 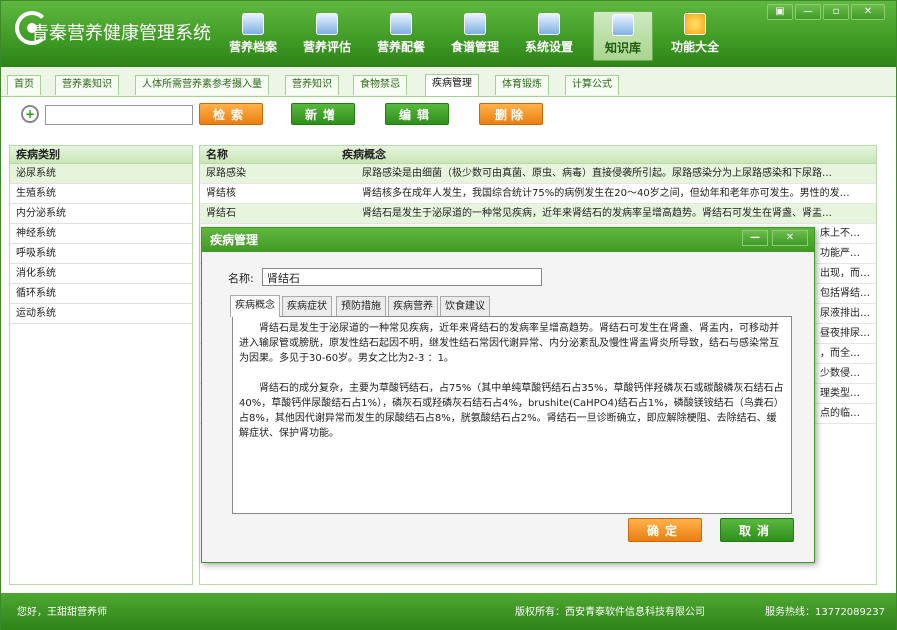 What do you see at coordinates (241, 278) in the screenshot?
I see `name-label: 名称:` at bounding box center [241, 278].